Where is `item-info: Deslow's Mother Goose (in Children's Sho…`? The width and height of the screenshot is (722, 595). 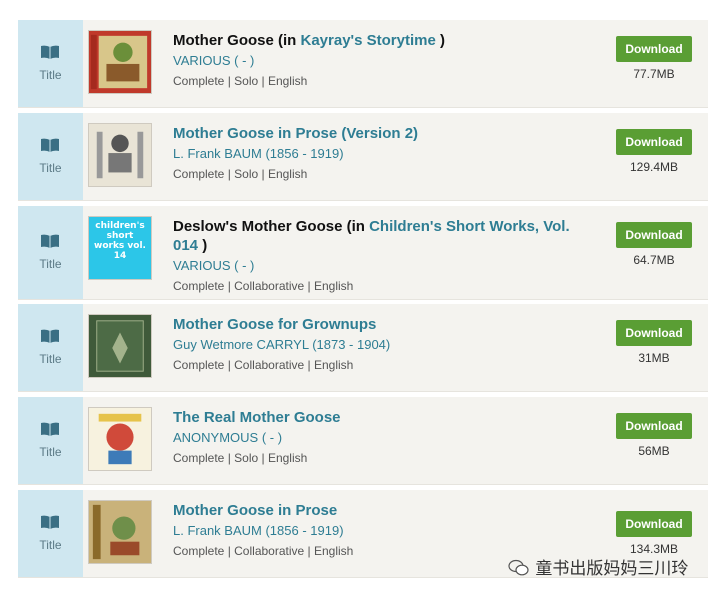
item-info: Deslow's Mother Goose (in Children's Sho… is located at coordinates (378, 255).